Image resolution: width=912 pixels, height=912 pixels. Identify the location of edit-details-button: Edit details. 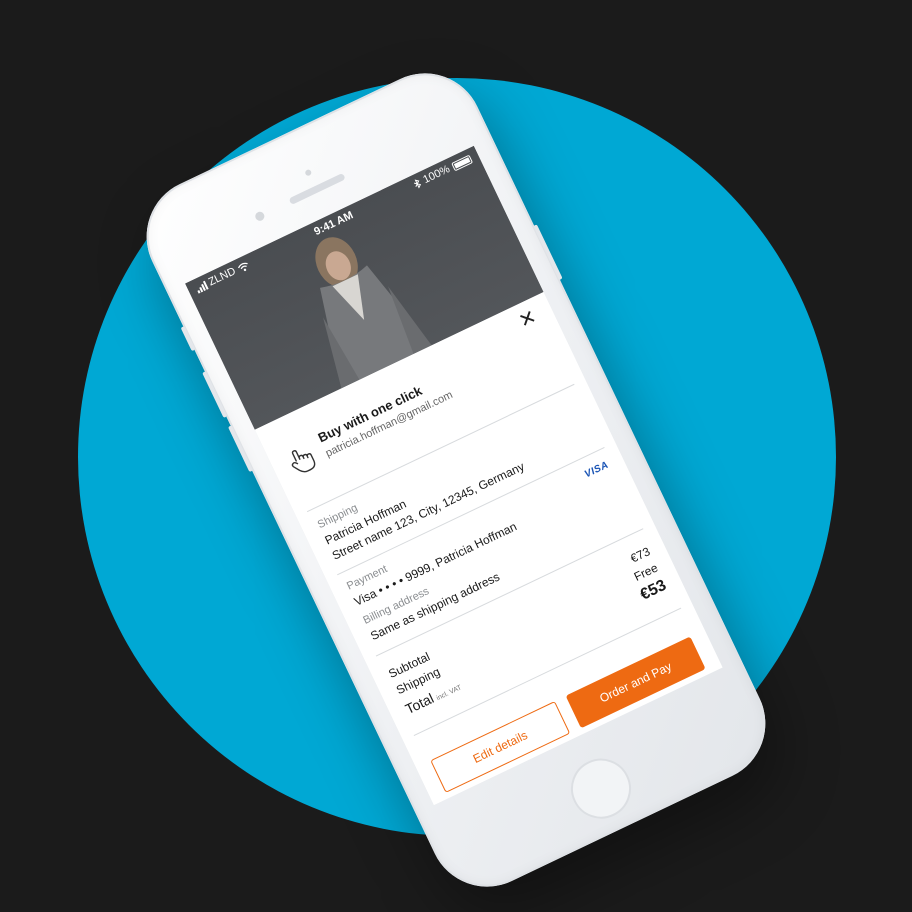
(500, 747).